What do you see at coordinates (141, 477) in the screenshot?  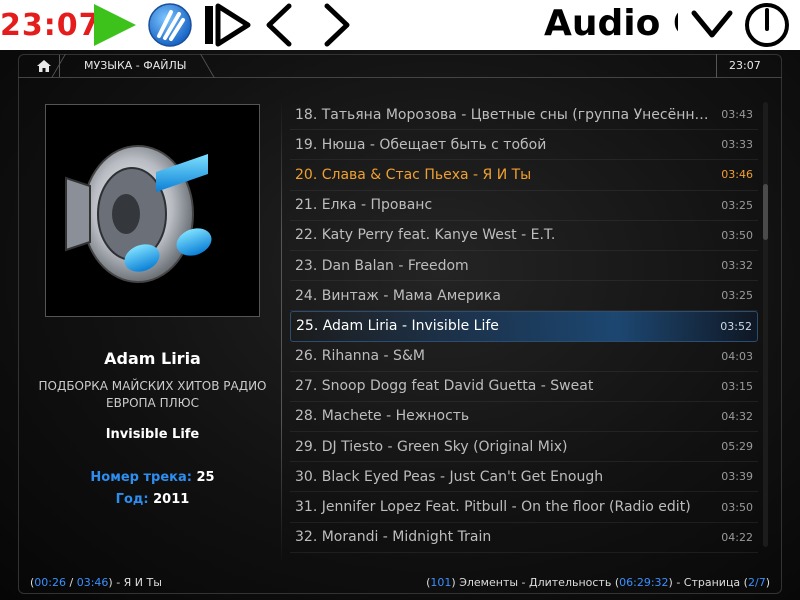 I see `track-number-label: Номер трека:` at bounding box center [141, 477].